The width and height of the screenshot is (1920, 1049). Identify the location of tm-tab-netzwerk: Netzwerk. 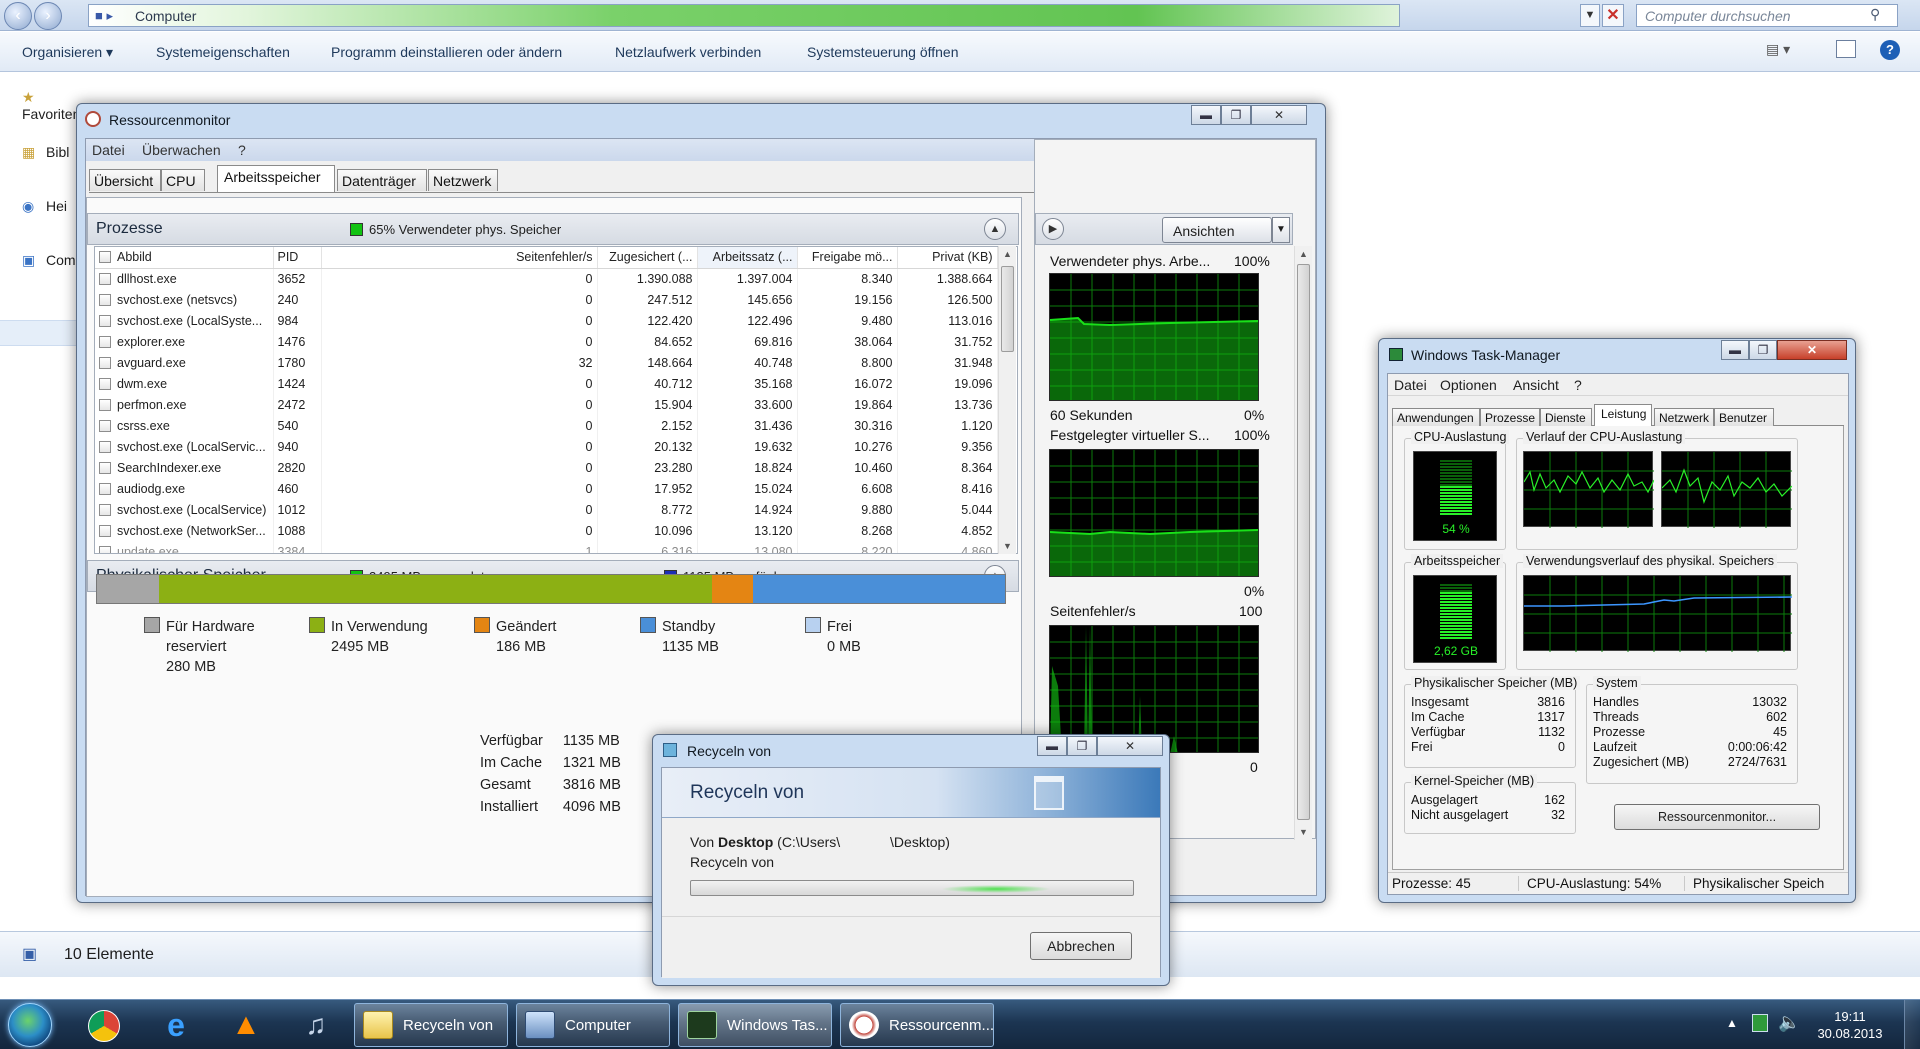
(1684, 417).